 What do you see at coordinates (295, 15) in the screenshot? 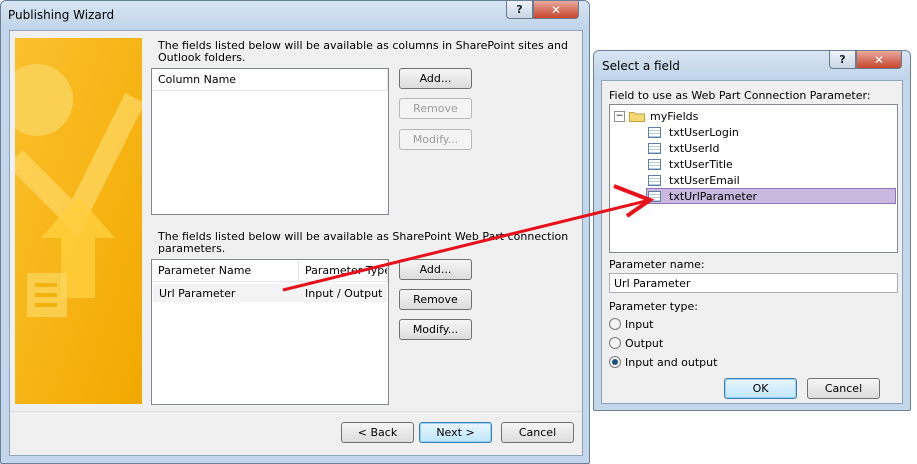
I see `wizard-titlebar: Publishing Wizard ? ✕` at bounding box center [295, 15].